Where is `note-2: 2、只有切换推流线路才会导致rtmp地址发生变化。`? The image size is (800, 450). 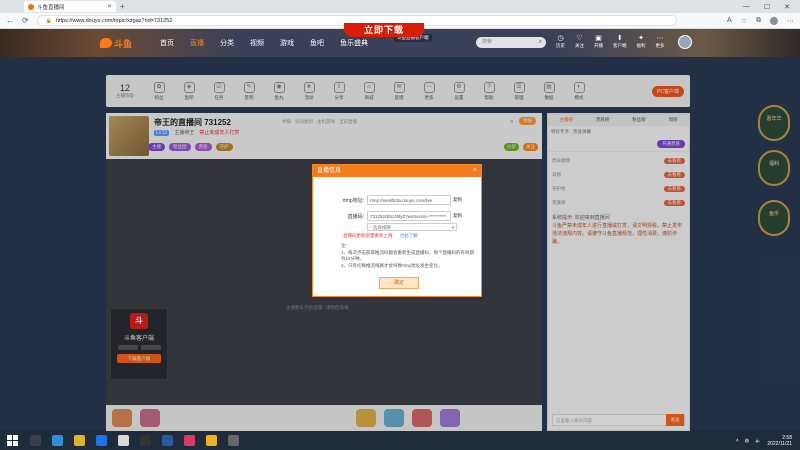 note-2: 2、只有切换推流线路才会导致rtmp地址发生变化。 is located at coordinates (392, 265).